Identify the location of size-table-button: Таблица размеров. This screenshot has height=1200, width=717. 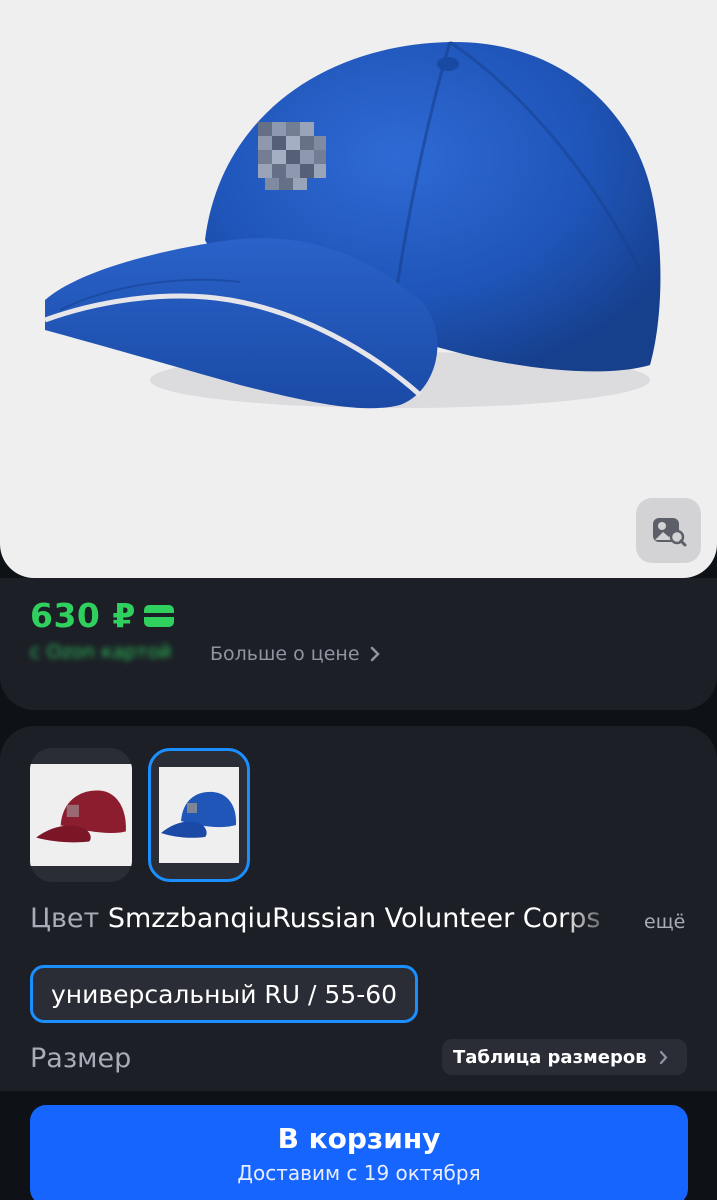
(564, 1057).